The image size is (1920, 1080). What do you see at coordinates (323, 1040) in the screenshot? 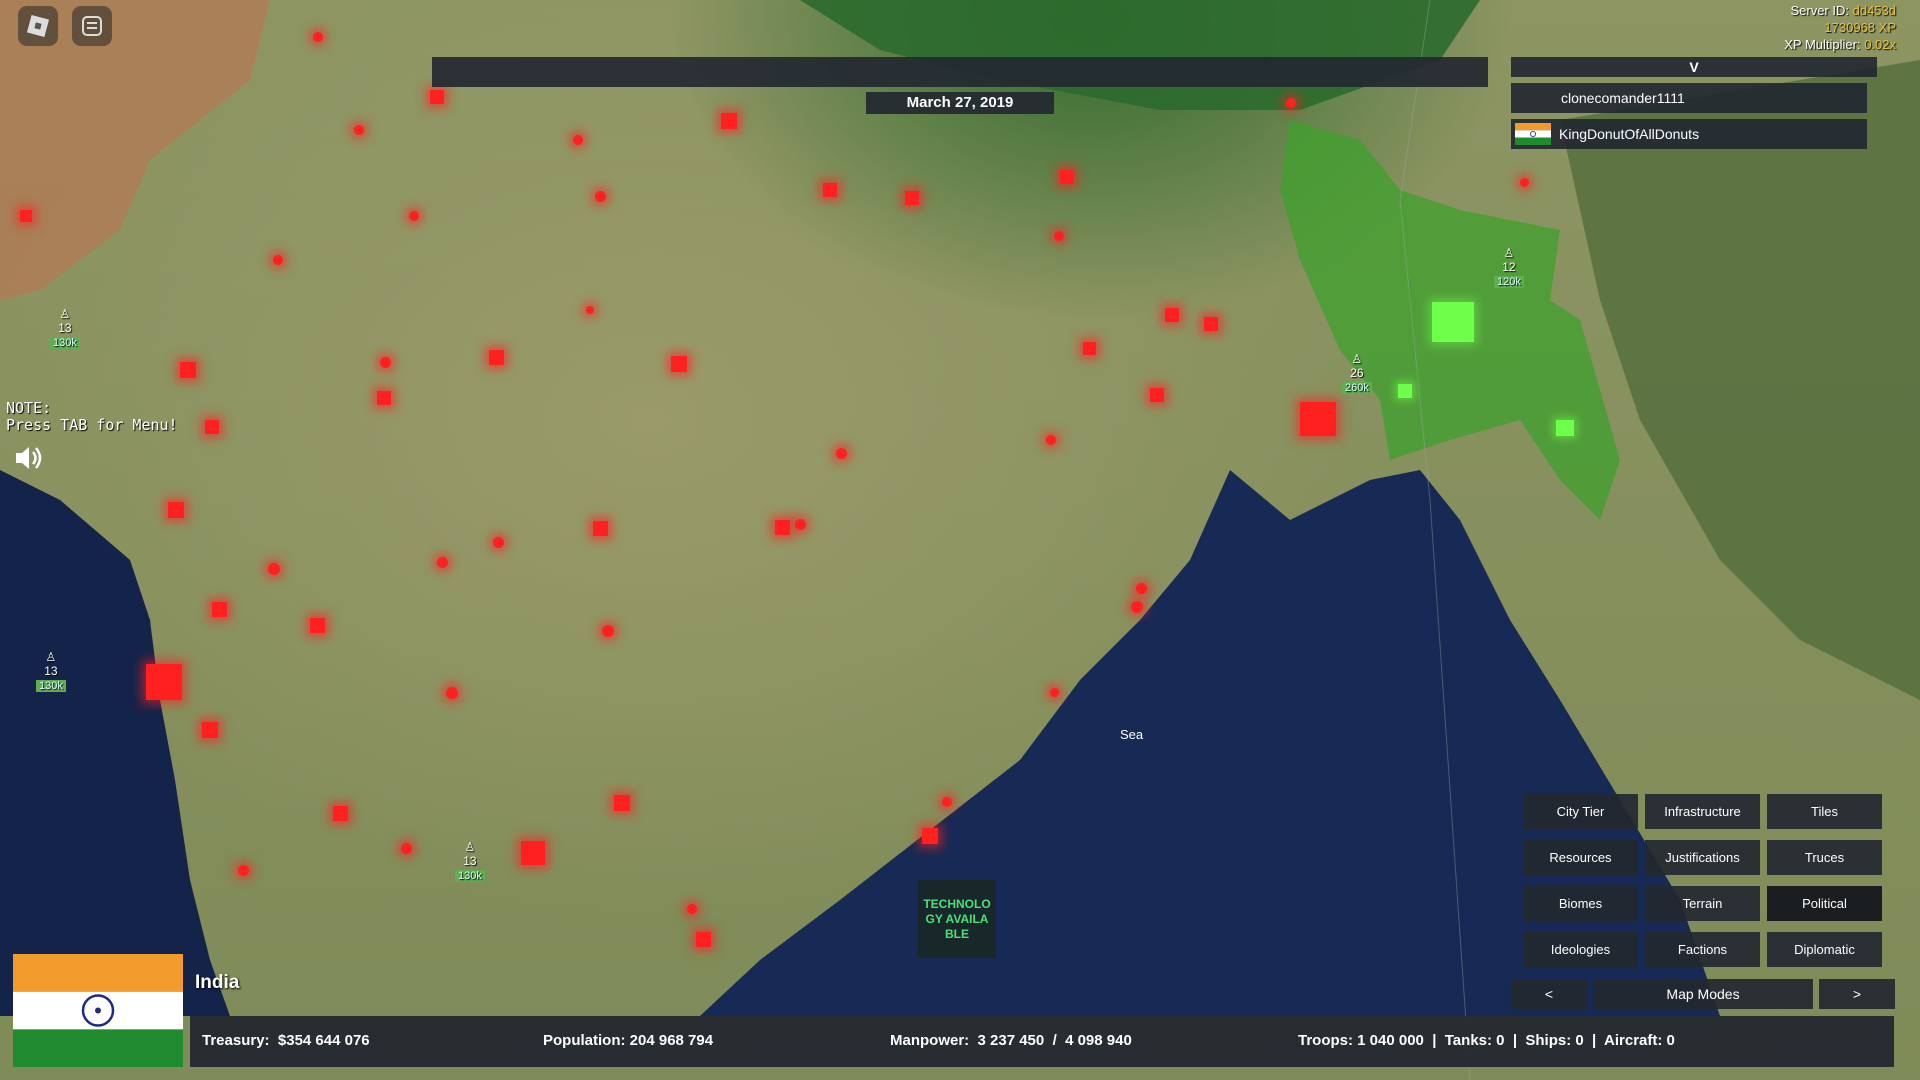
I see `treasury-value: $354 644 076` at bounding box center [323, 1040].